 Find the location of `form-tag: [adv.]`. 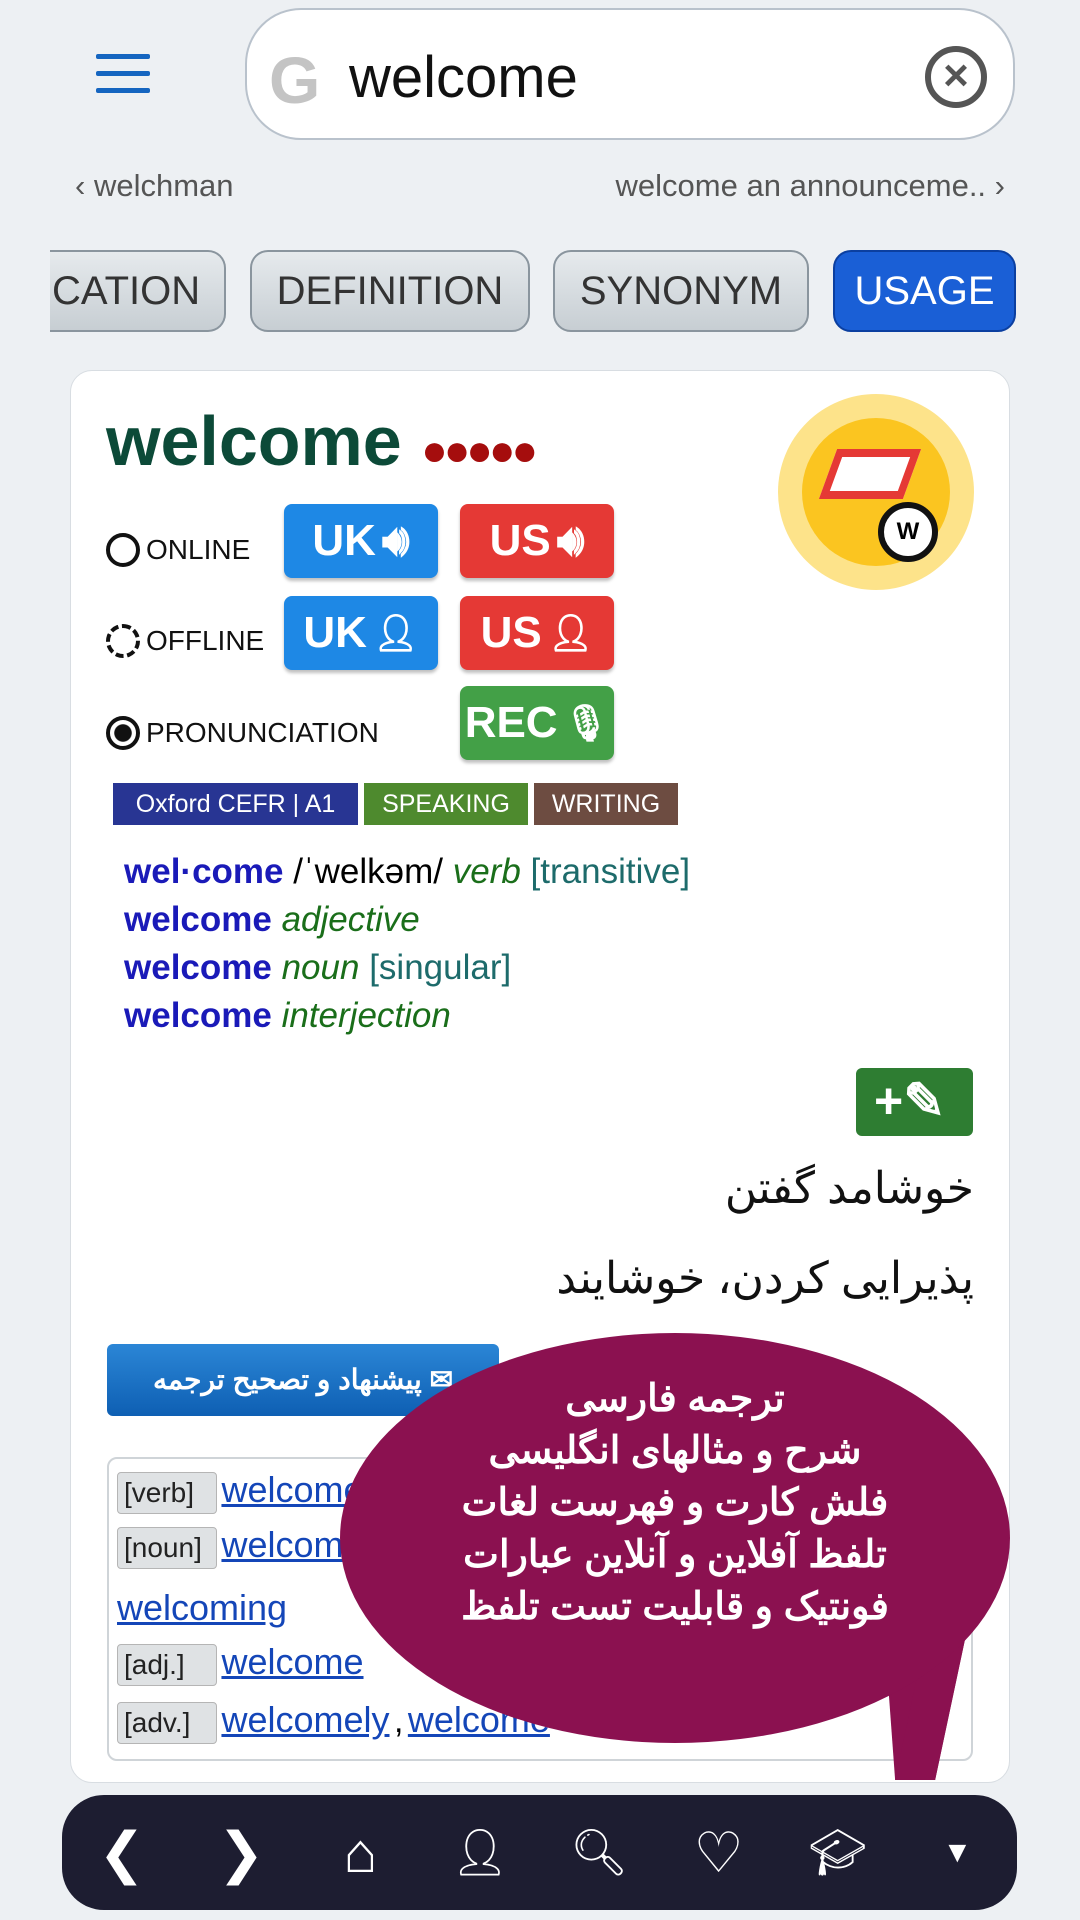

form-tag: [adv.] is located at coordinates (167, 1723).